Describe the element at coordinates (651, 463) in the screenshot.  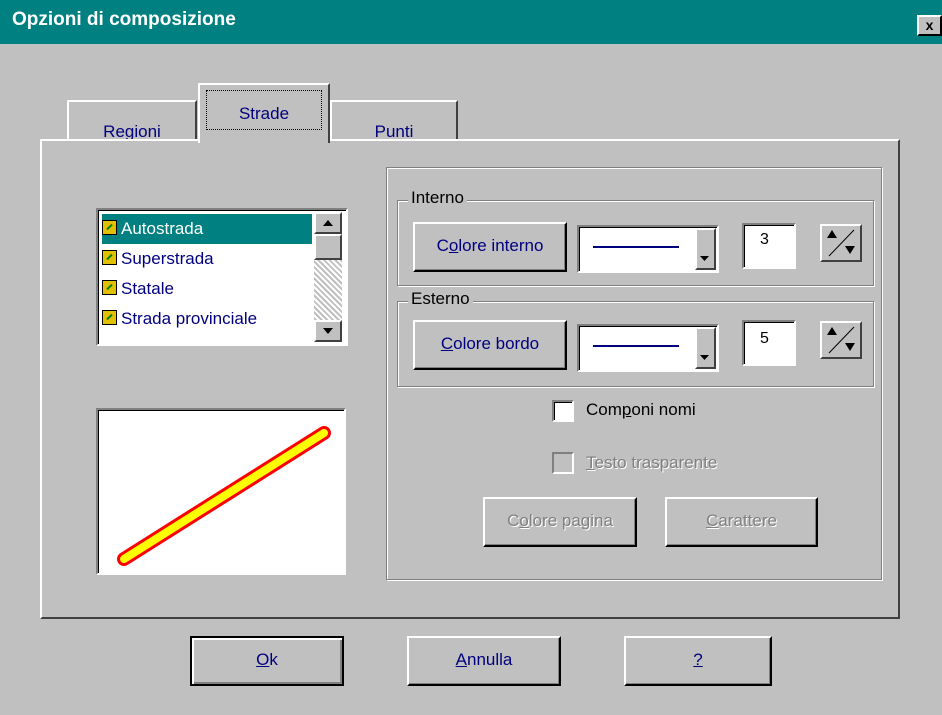
I see `testo-trasparente-label: Testo trasparente` at that location.